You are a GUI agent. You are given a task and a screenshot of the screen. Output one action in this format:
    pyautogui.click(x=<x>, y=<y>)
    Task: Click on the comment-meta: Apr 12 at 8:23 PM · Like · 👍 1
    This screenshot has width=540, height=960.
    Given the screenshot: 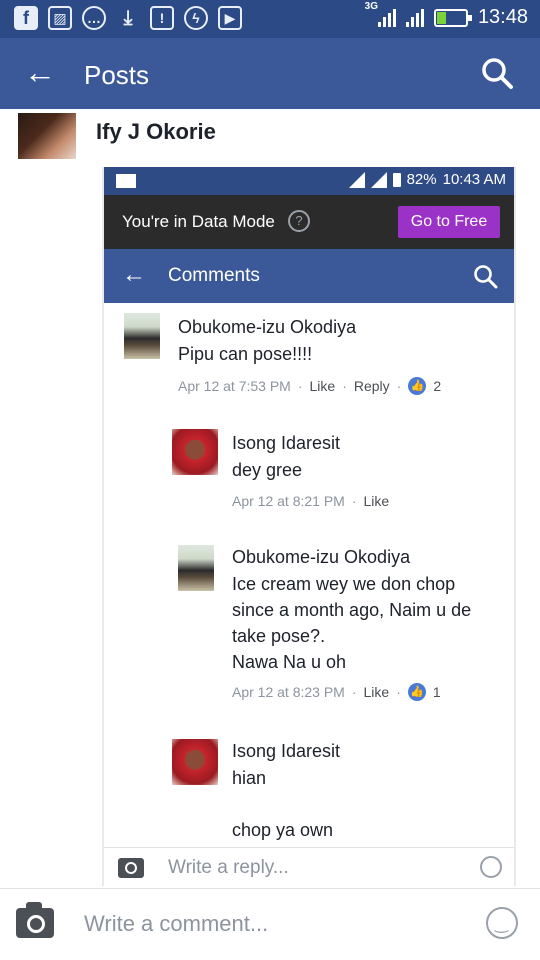 What is the action you would take?
    pyautogui.click(x=336, y=692)
    